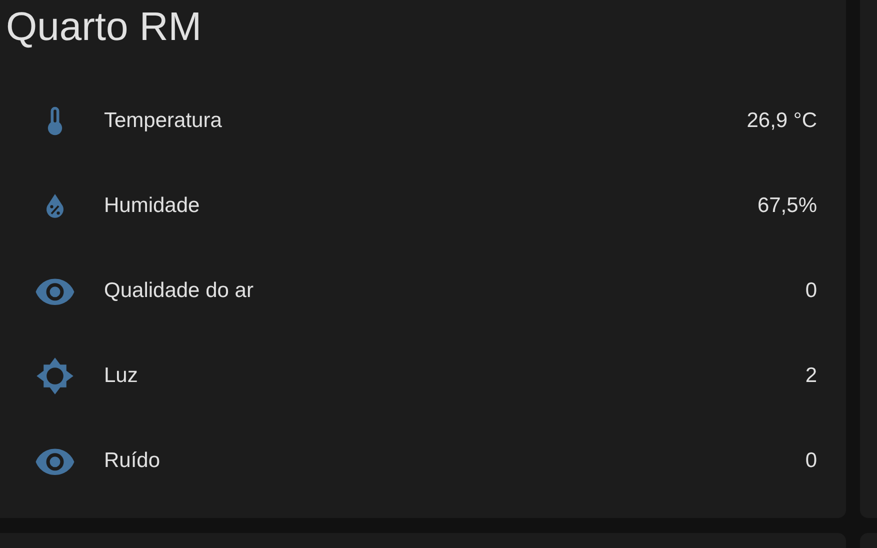 Image resolution: width=877 pixels, height=548 pixels. Describe the element at coordinates (781, 120) in the screenshot. I see `sensor-value: 26,9 °C` at that location.